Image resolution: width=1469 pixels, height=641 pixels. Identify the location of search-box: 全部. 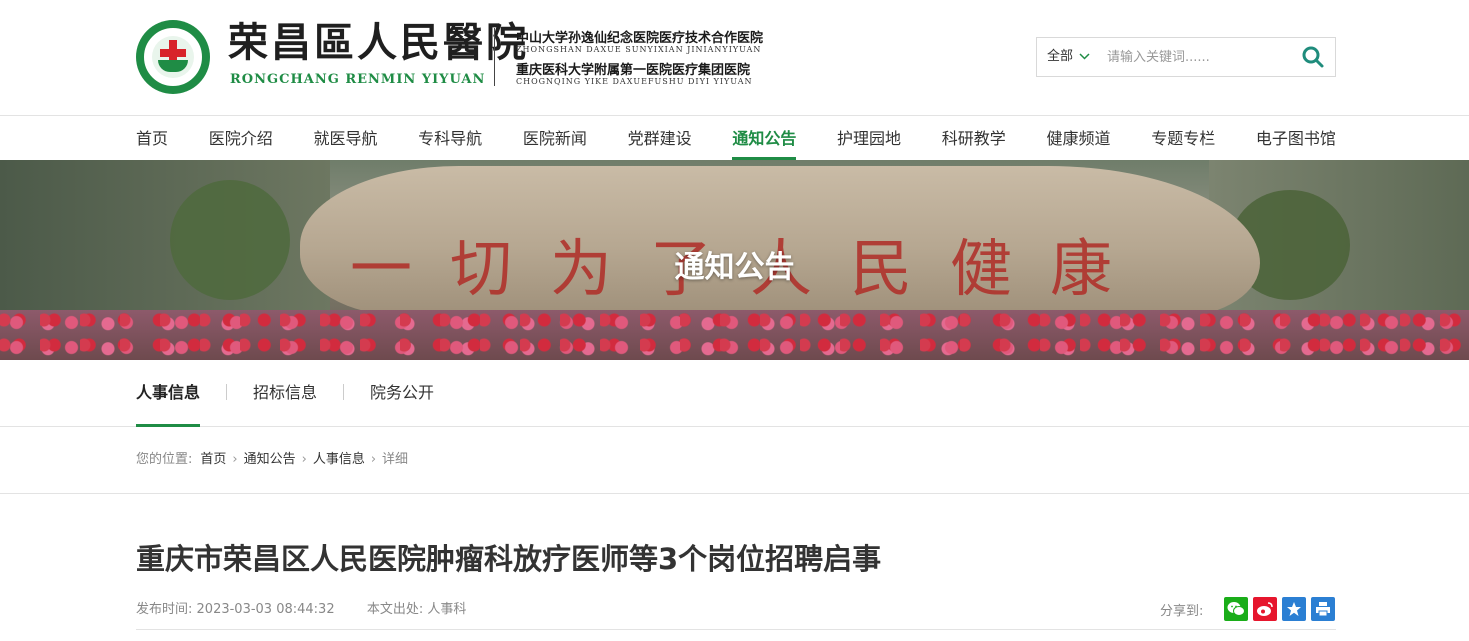
(1186, 57).